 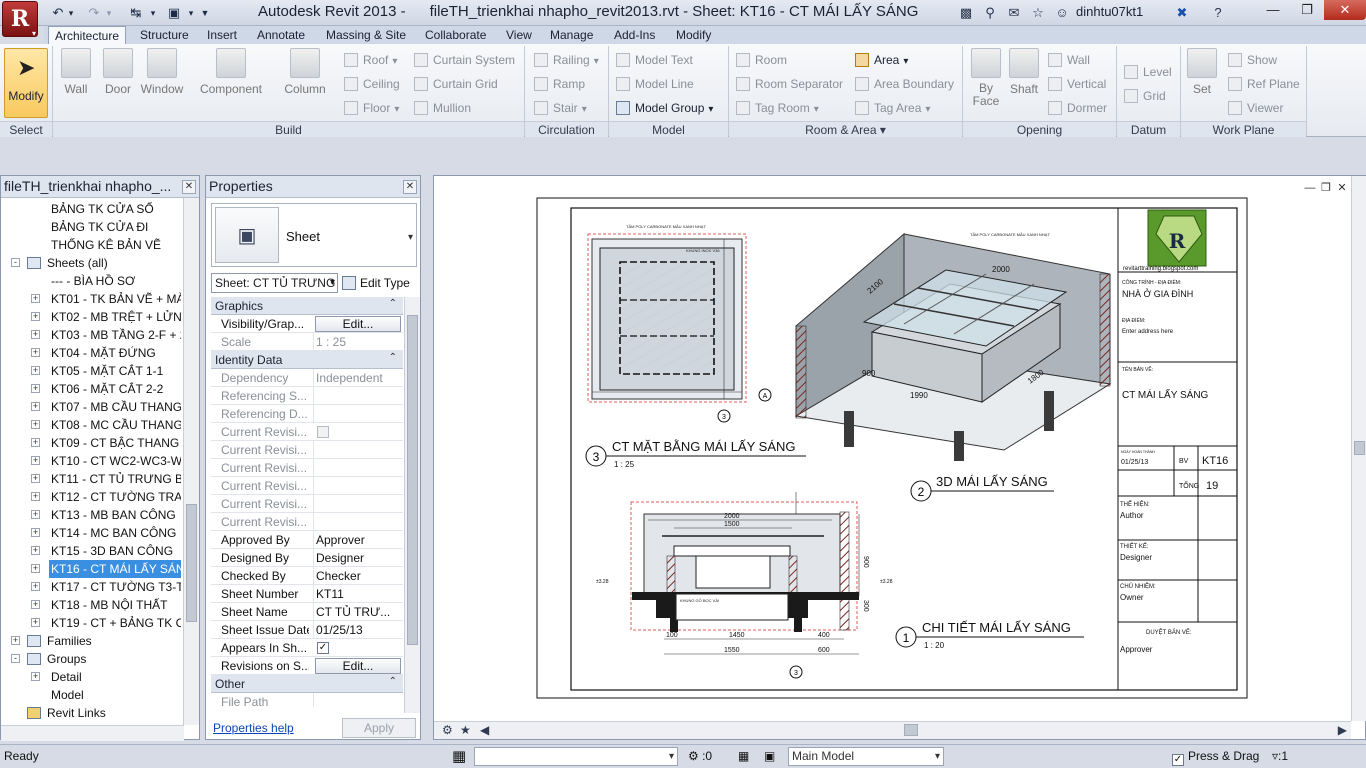 I want to click on panel-title-select: Select, so click(x=26, y=129).